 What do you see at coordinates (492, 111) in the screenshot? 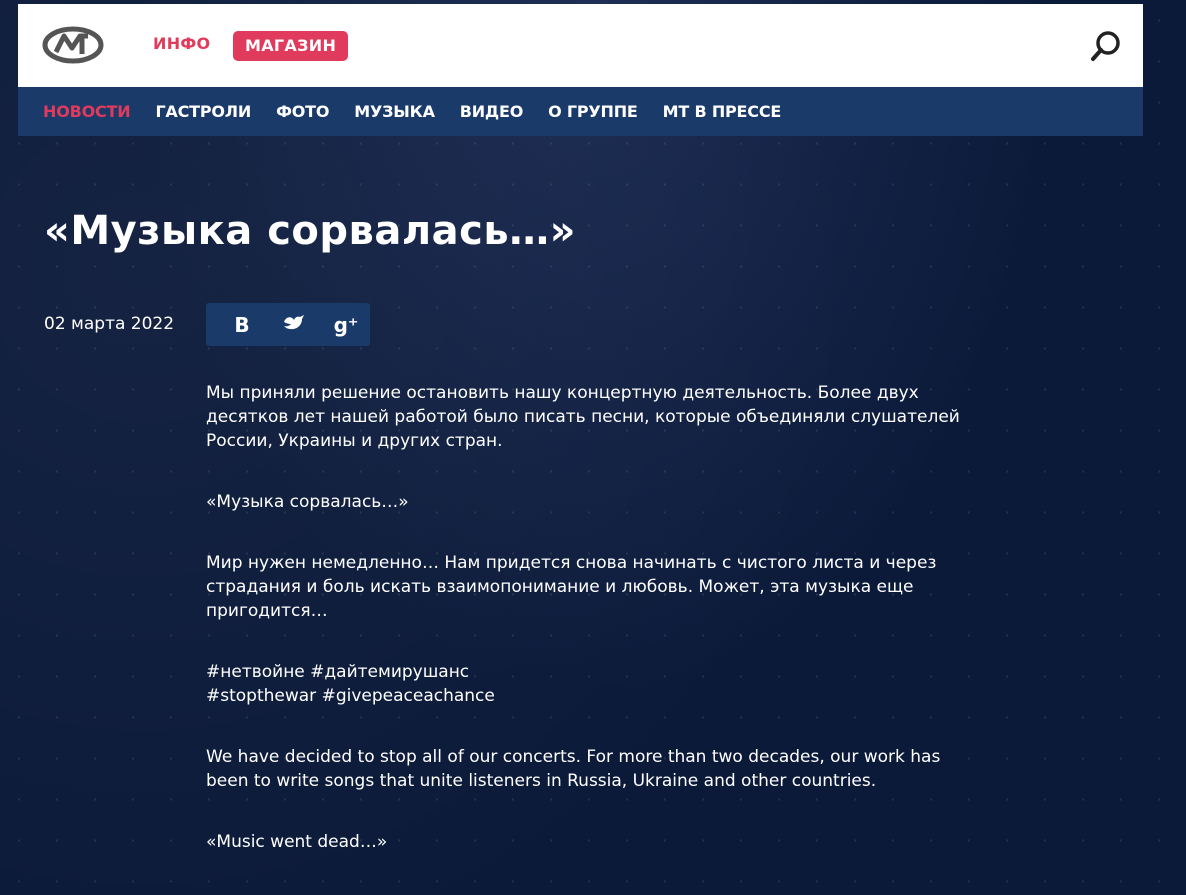
I see `nav-item-video: ВИДЕО` at bounding box center [492, 111].